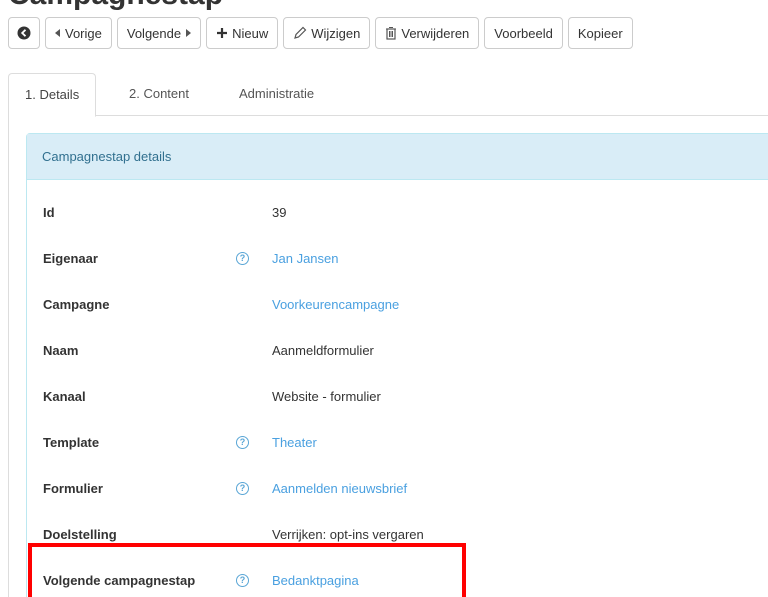 This screenshot has height=597, width=768. What do you see at coordinates (71, 442) in the screenshot?
I see `detail-label: Template` at bounding box center [71, 442].